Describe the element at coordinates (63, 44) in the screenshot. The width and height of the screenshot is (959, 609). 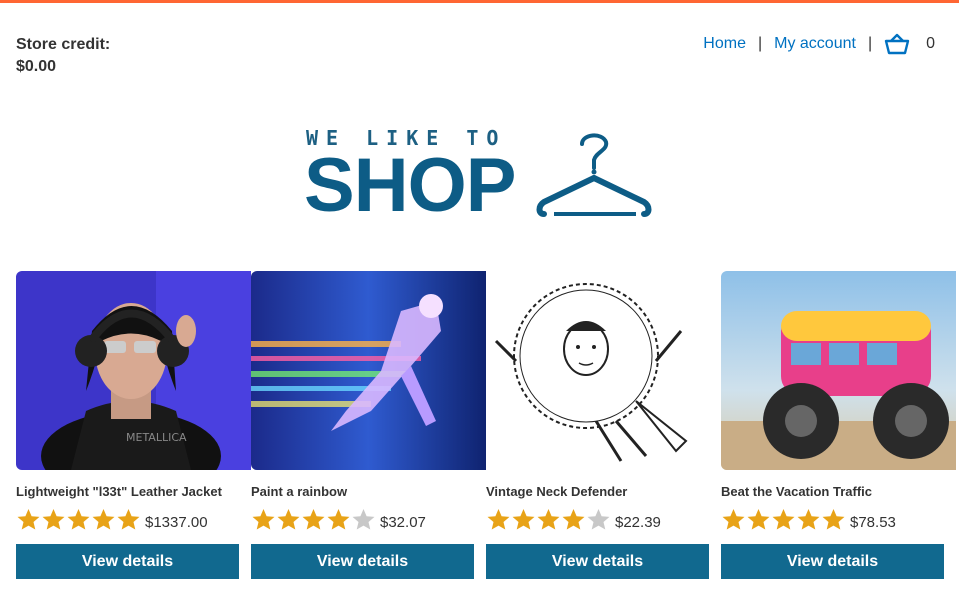
I see `store-credit-label: Store credit:` at that location.